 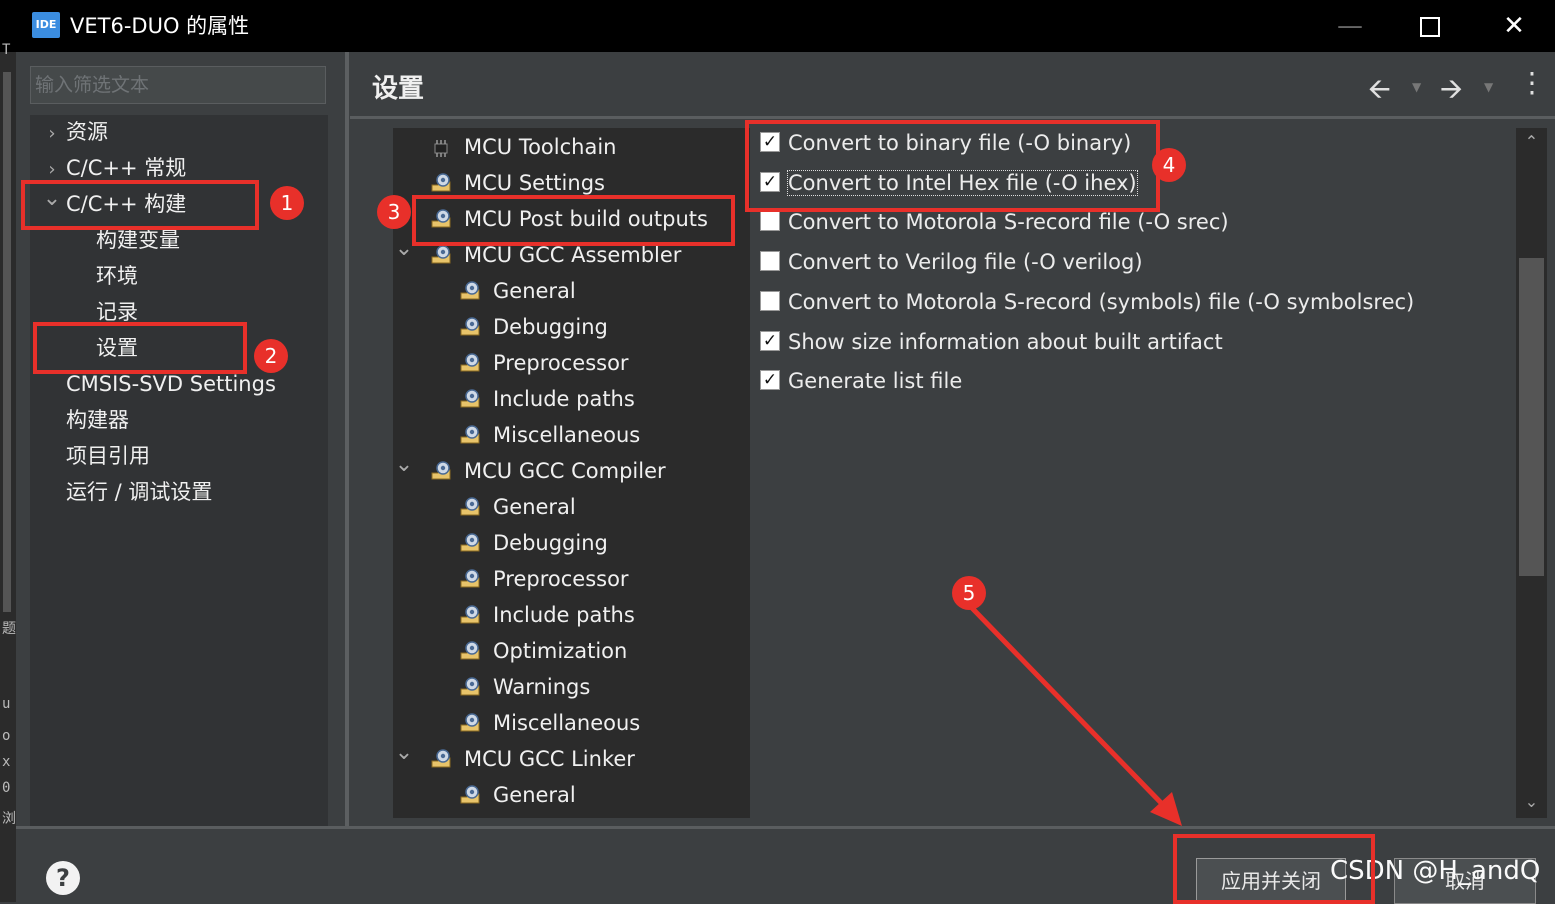 I want to click on background-app-strip: T 题 u o x 0 浏, so click(x=8, y=472).